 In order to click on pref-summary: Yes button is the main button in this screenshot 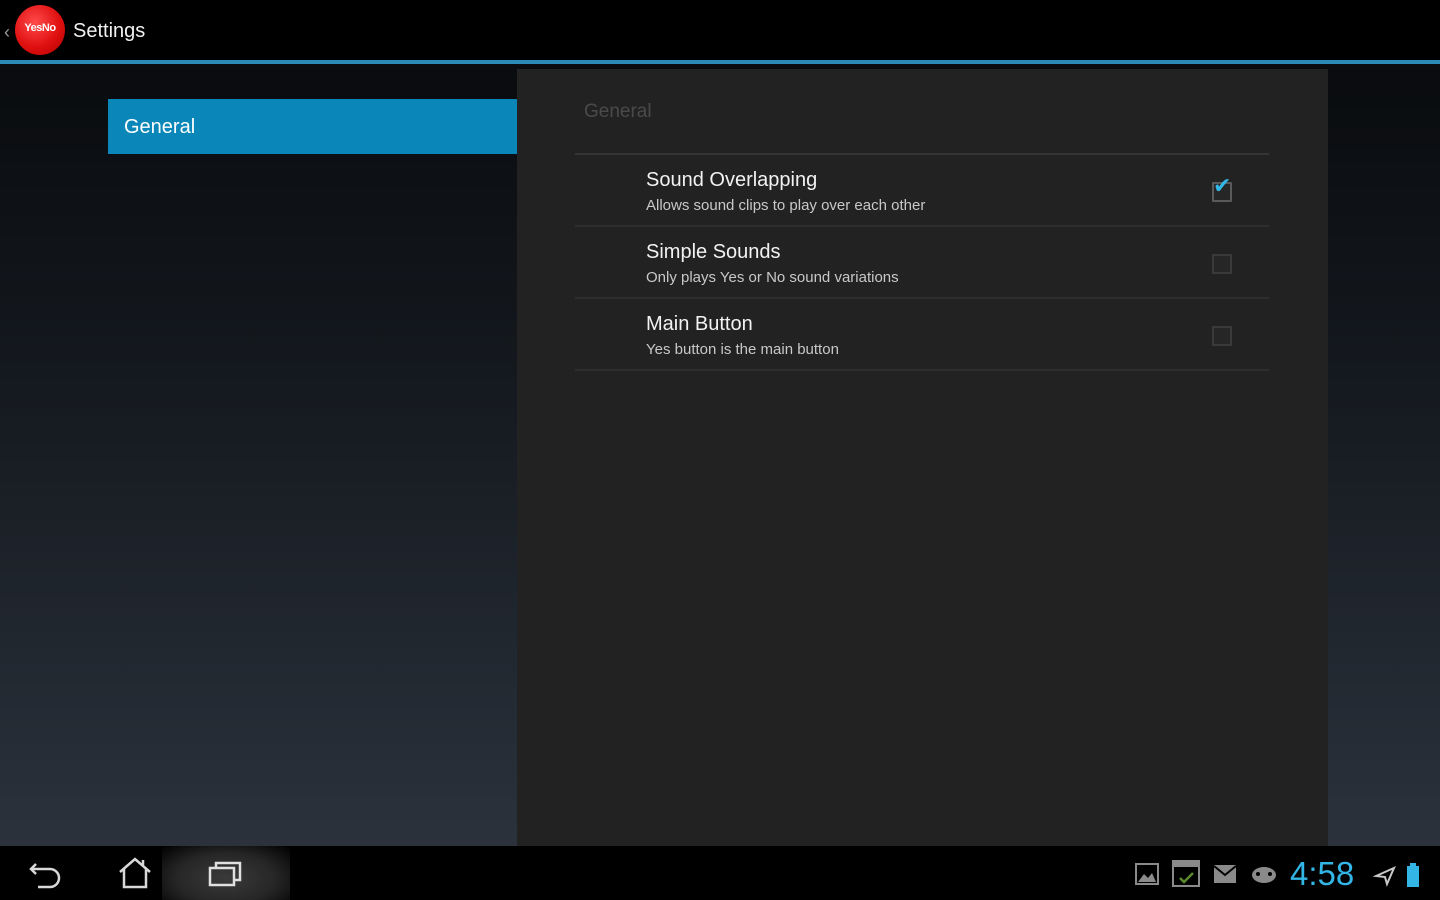, I will do `click(742, 349)`.